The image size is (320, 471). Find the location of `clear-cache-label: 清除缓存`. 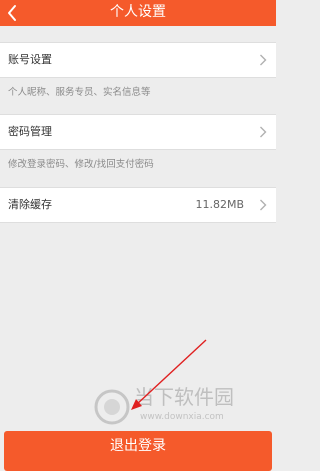

clear-cache-label: 清除缓存 is located at coordinates (30, 204).